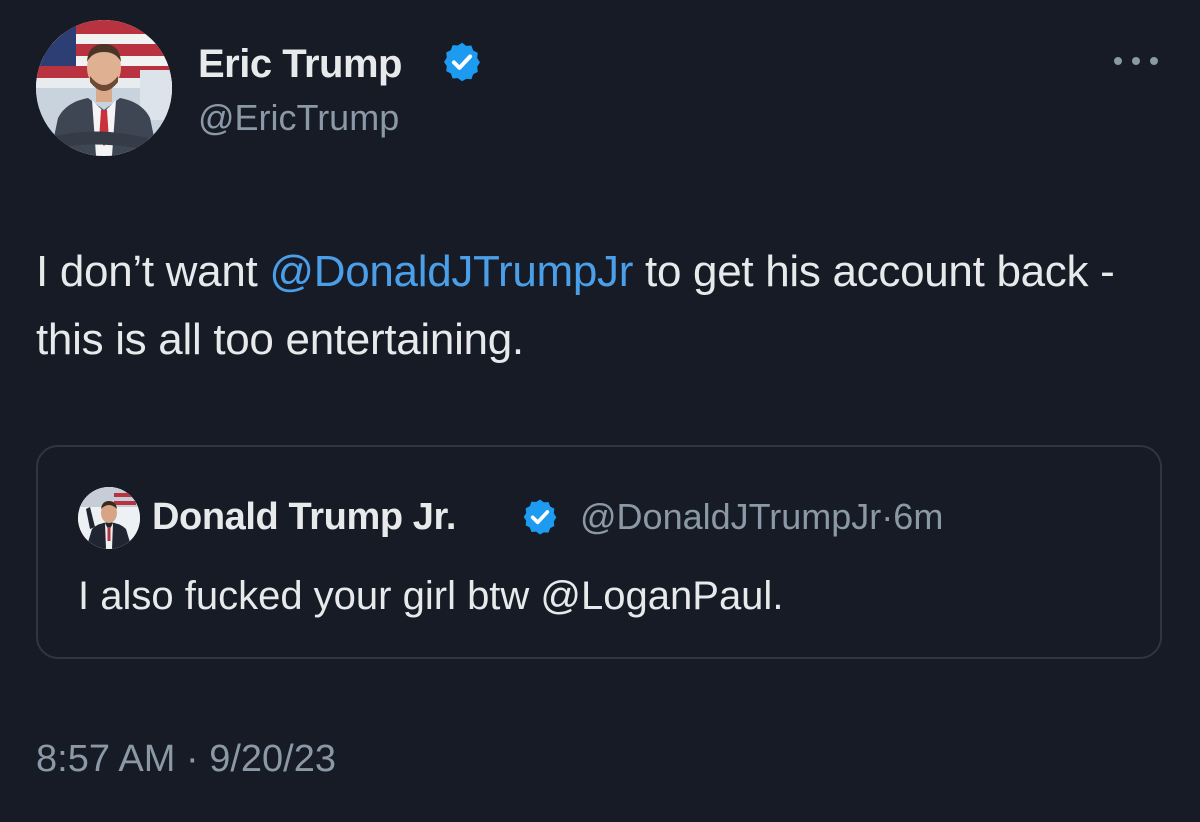 The image size is (1200, 822). I want to click on quoted-tweet-meta: @DonaldJTrumpJr·6m, so click(761, 517).